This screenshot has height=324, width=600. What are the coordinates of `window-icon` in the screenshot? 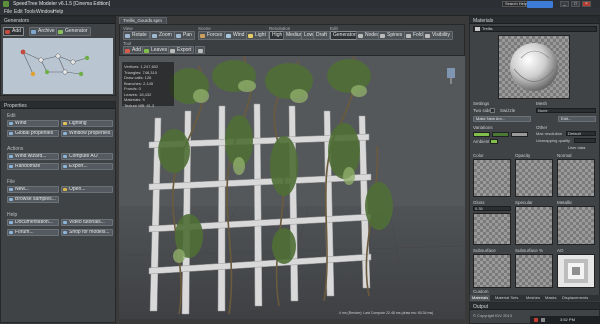 It's located at (65, 133).